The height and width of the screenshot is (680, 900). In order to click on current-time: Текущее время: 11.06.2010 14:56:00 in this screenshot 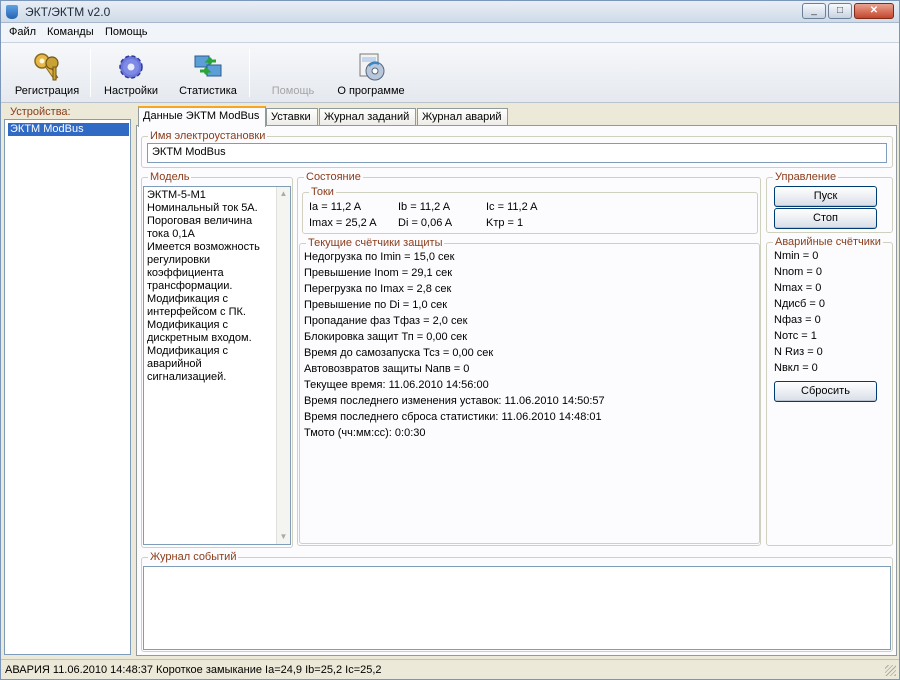, I will do `click(396, 385)`.